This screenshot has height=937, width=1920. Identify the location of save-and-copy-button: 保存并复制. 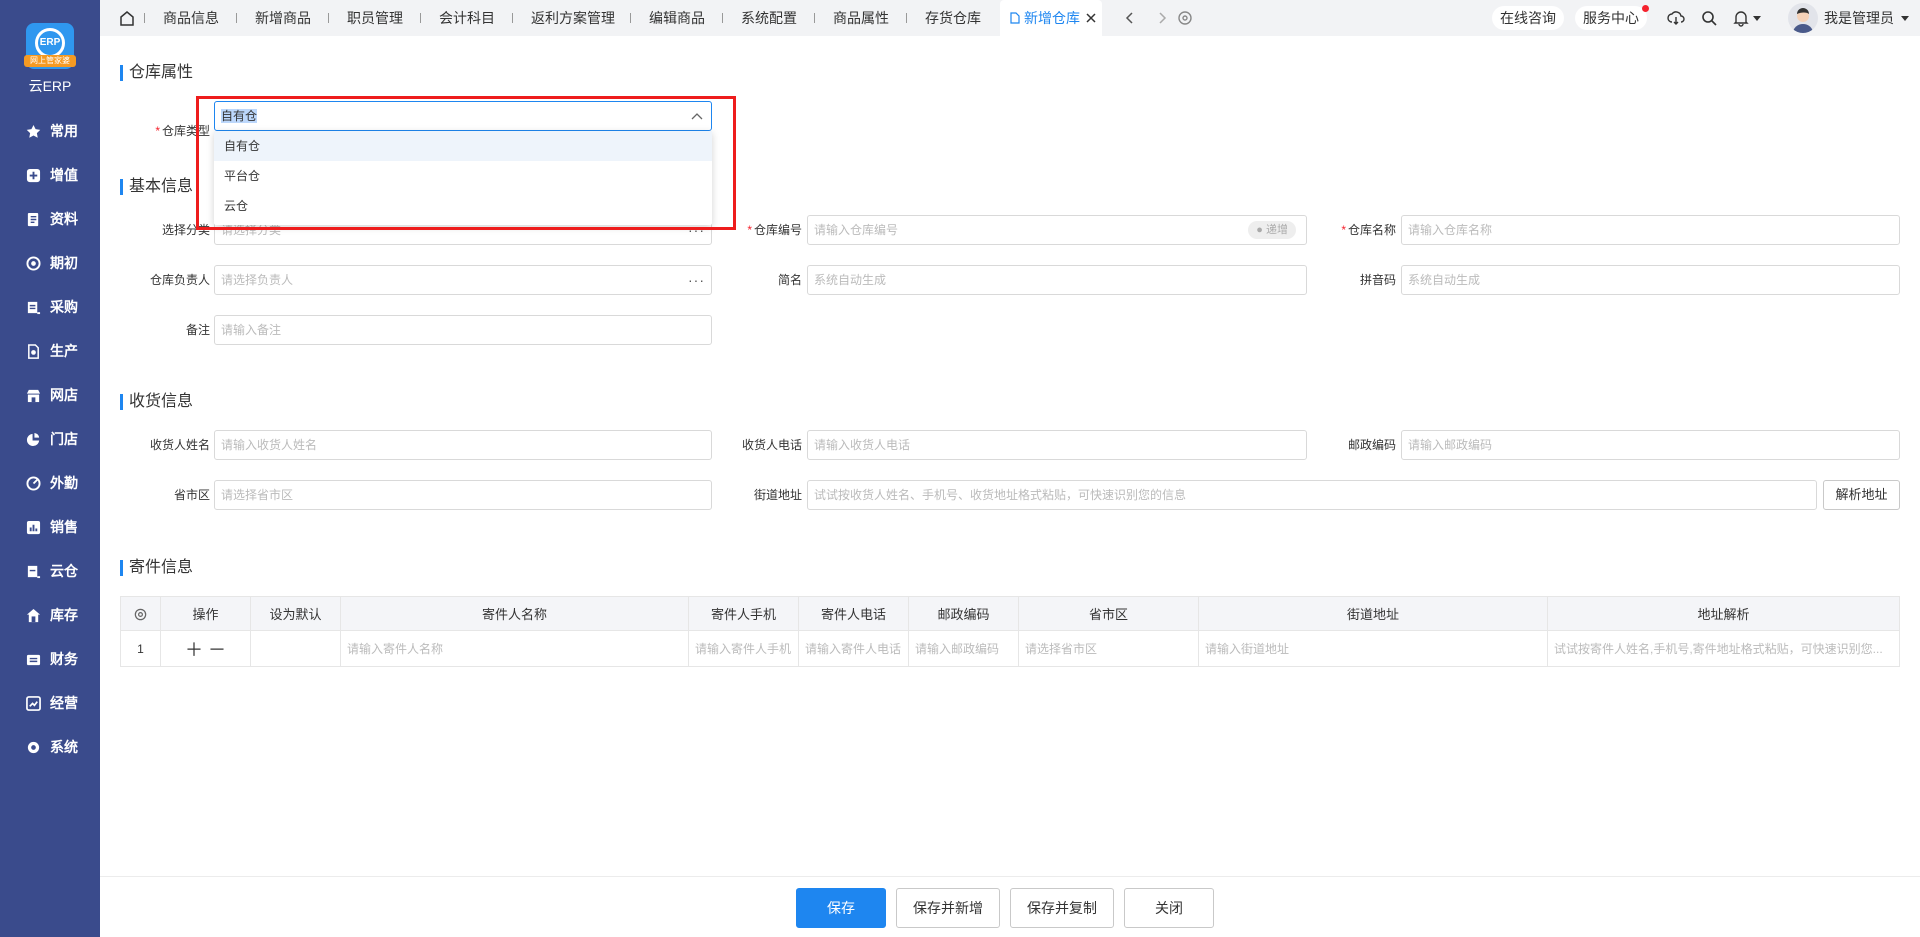
(1062, 908).